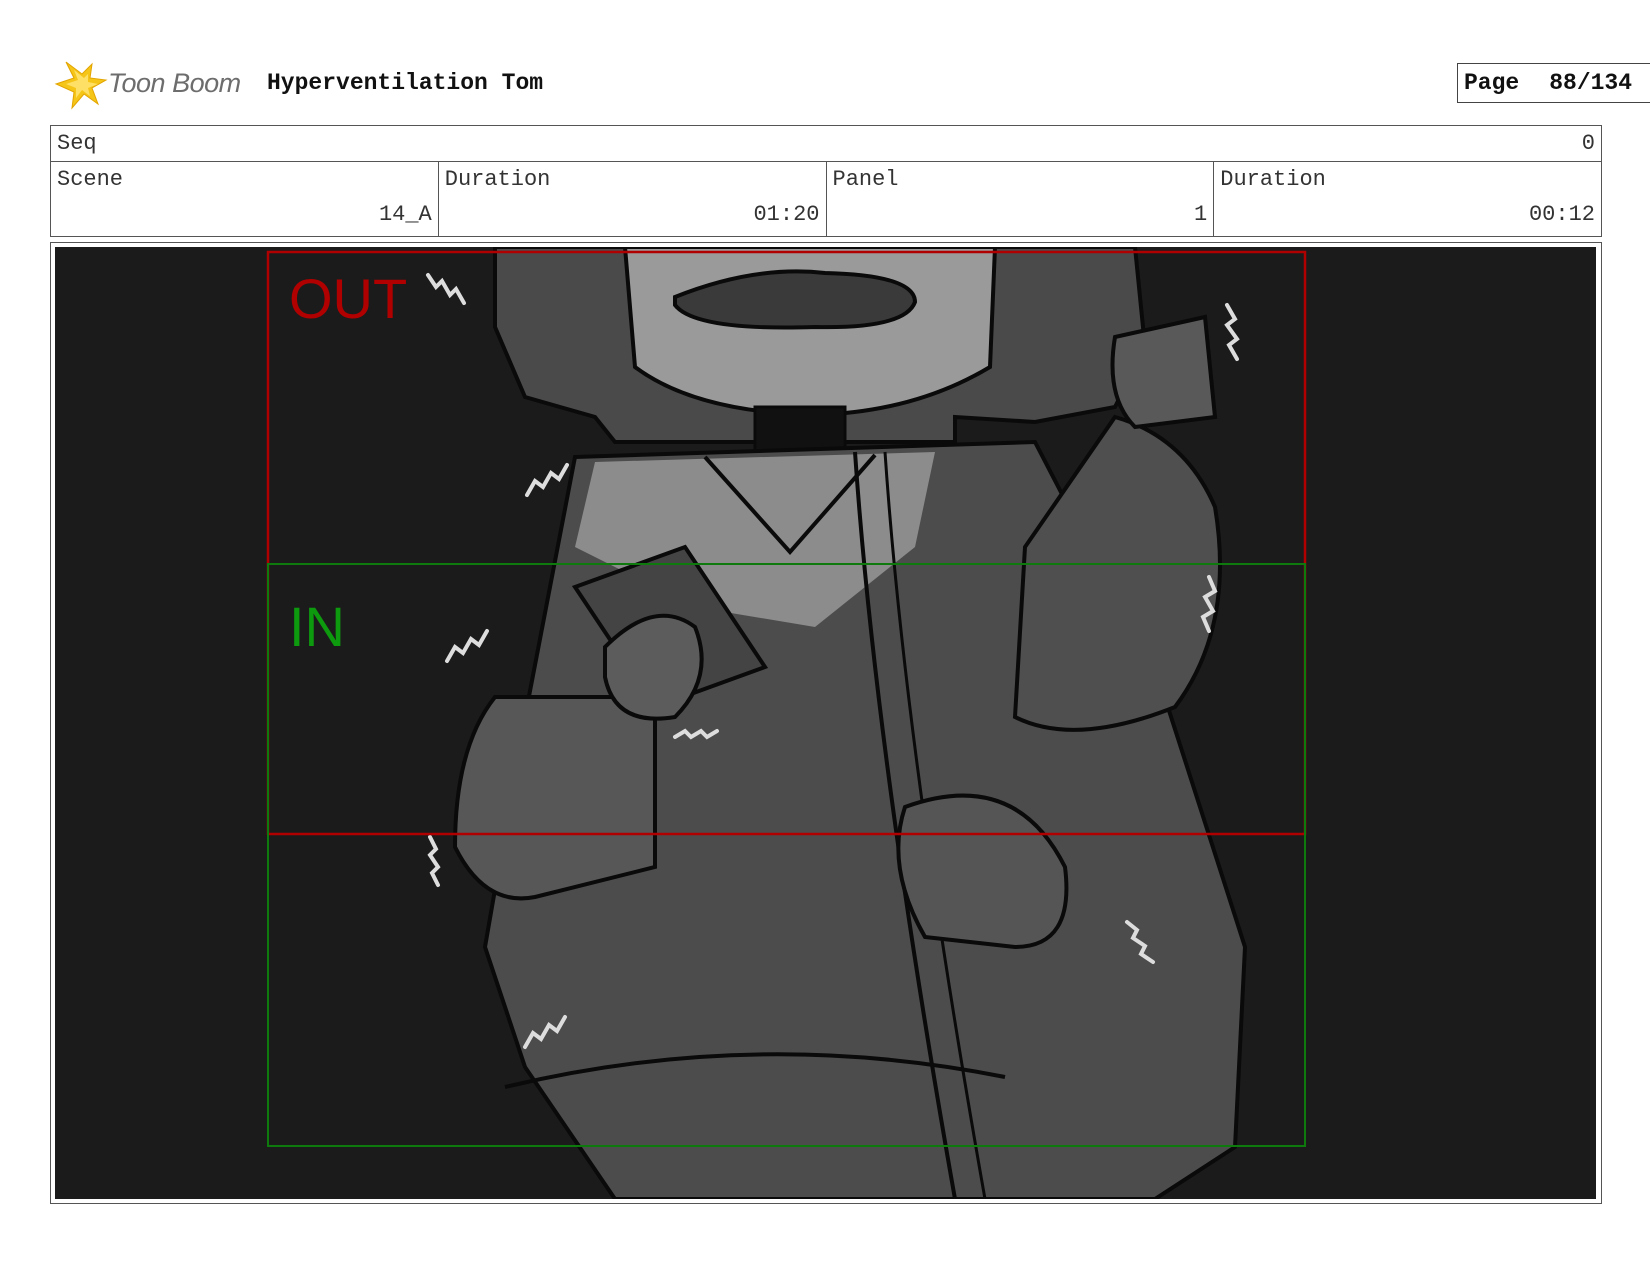 This screenshot has width=1650, height=1275. I want to click on seq-label: Seq, so click(77, 143).